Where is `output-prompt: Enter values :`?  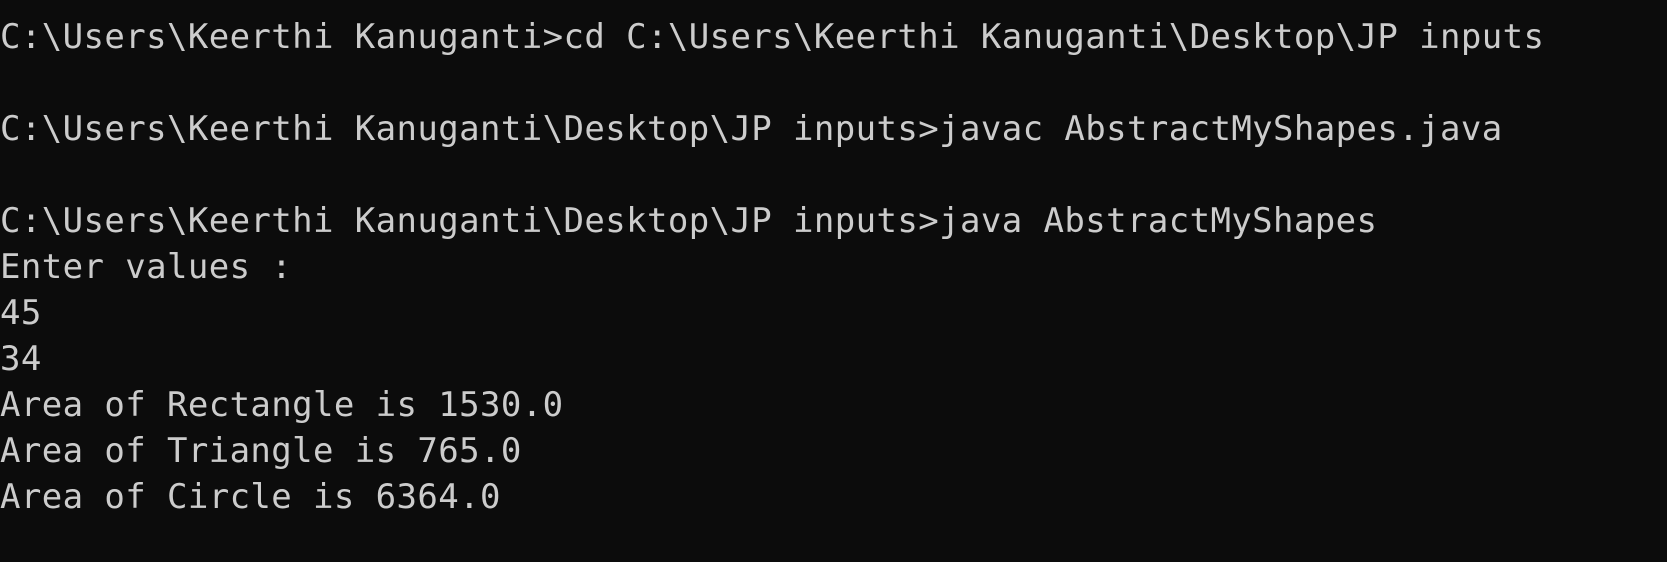 output-prompt: Enter values : is located at coordinates (146, 267).